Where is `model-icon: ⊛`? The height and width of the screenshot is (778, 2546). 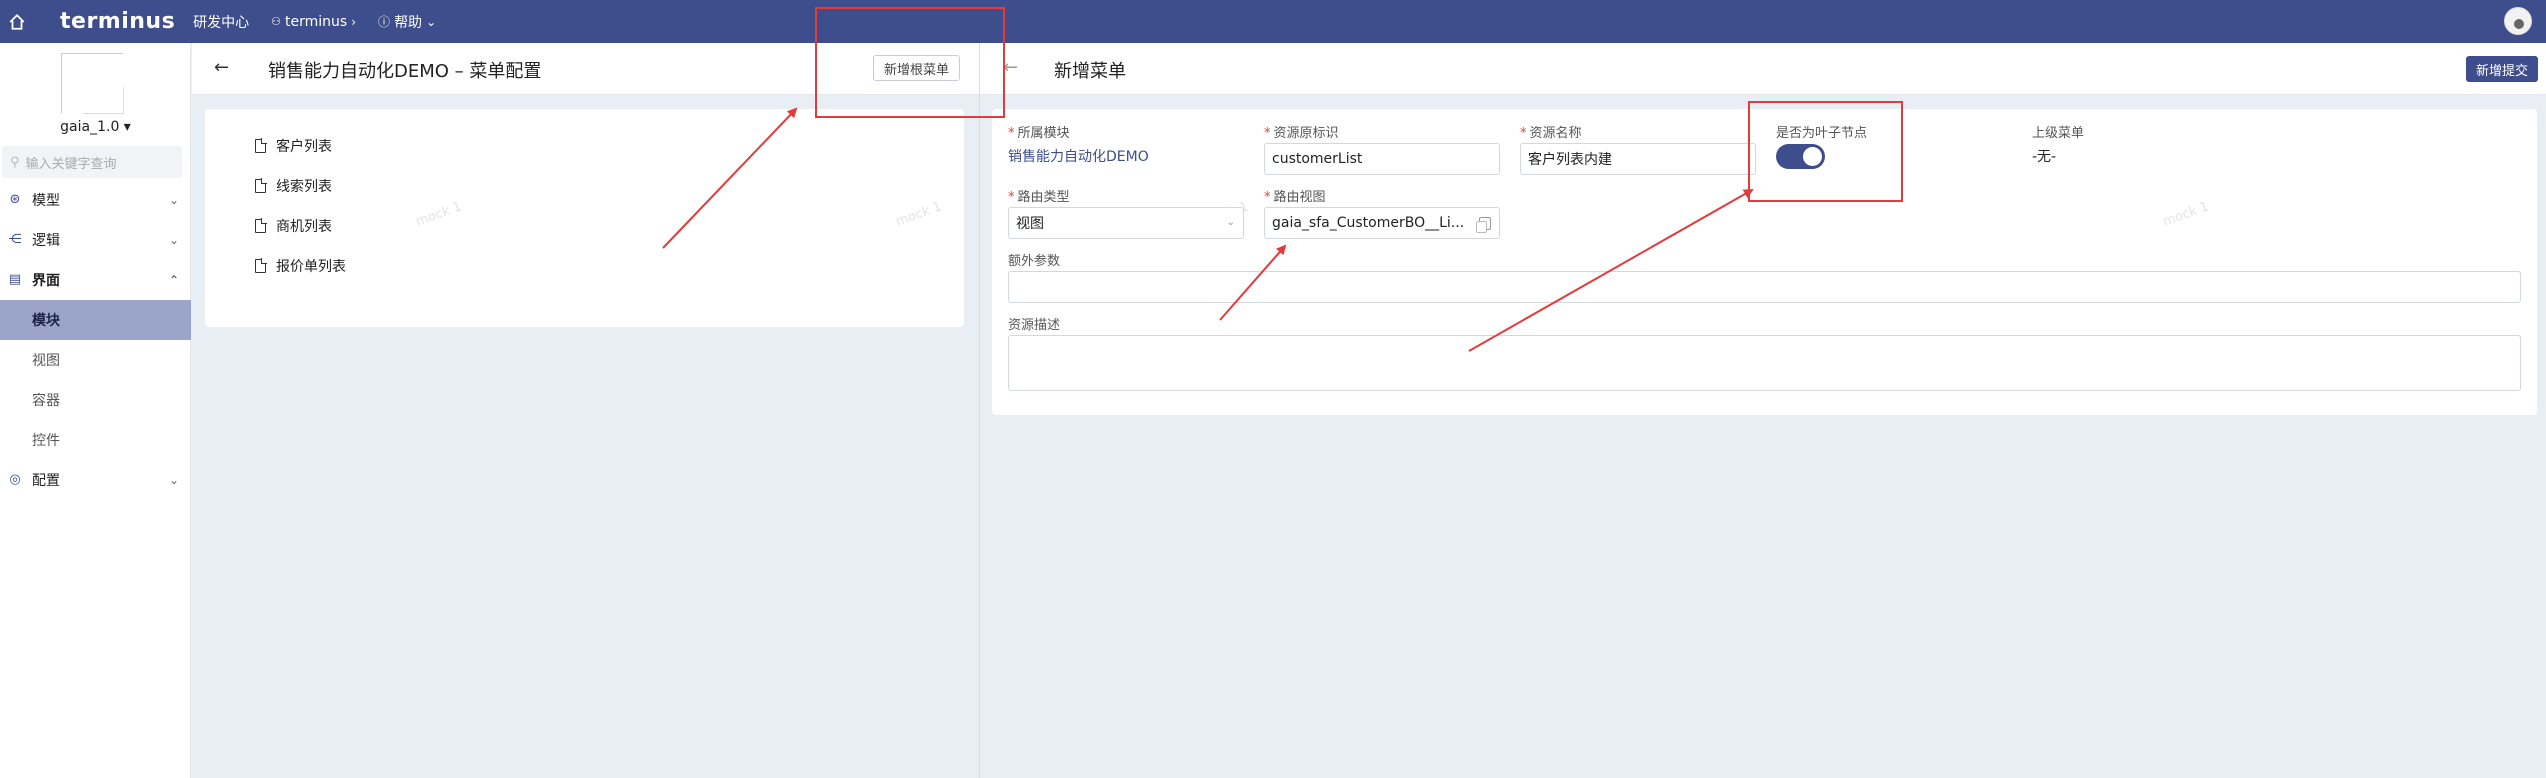 model-icon: ⊛ is located at coordinates (15, 199).